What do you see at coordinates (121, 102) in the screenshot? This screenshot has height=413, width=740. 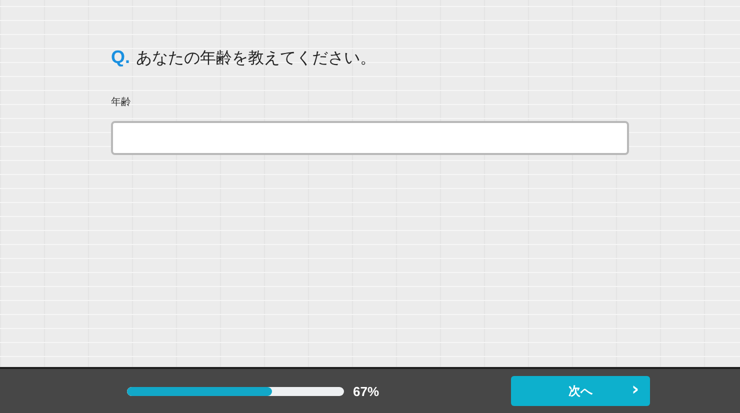 I see `field-label: 年齢` at bounding box center [121, 102].